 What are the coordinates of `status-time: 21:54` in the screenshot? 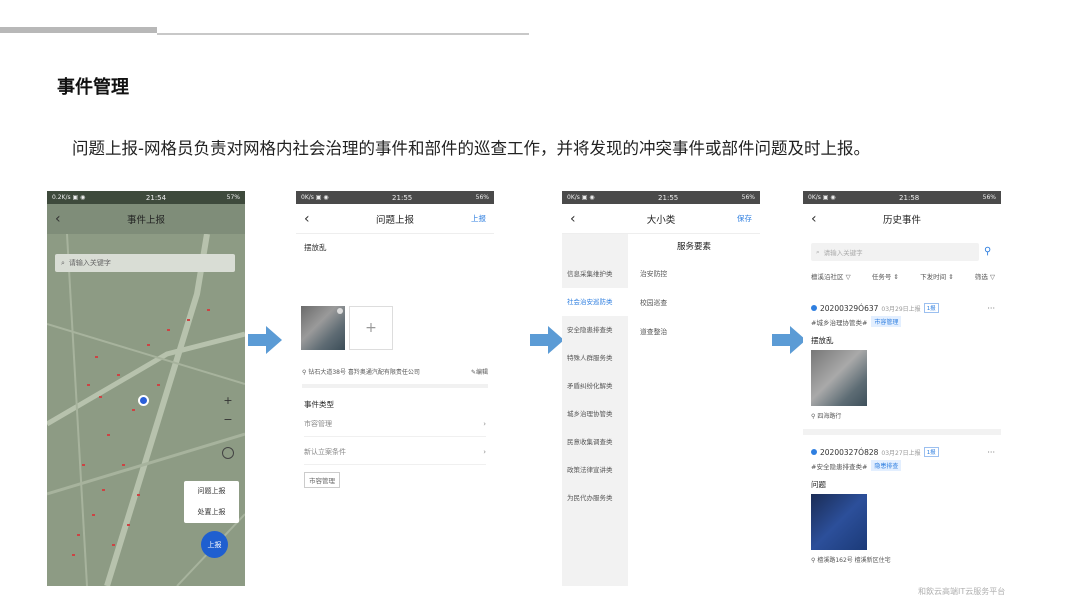 It's located at (156, 197).